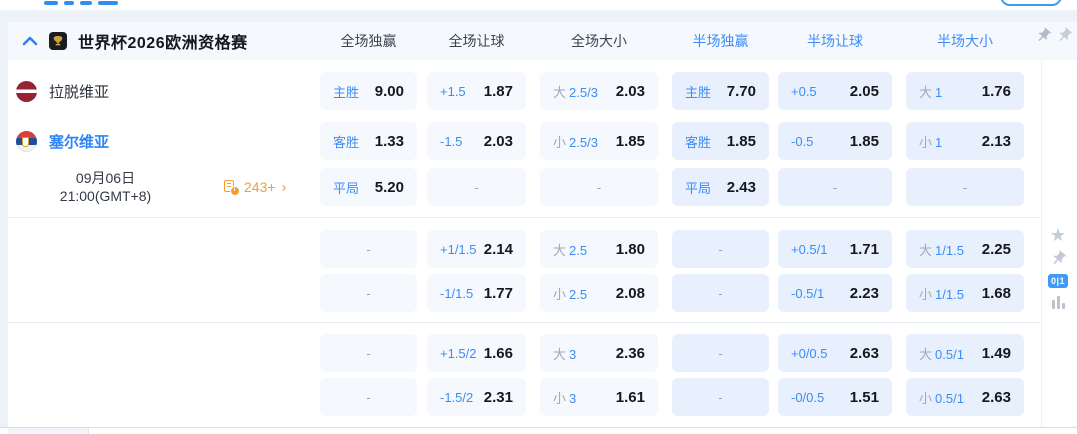 This screenshot has width=1077, height=434. Describe the element at coordinates (720, 187) in the screenshot. I see `odds-cell: 平局 2.43` at that location.